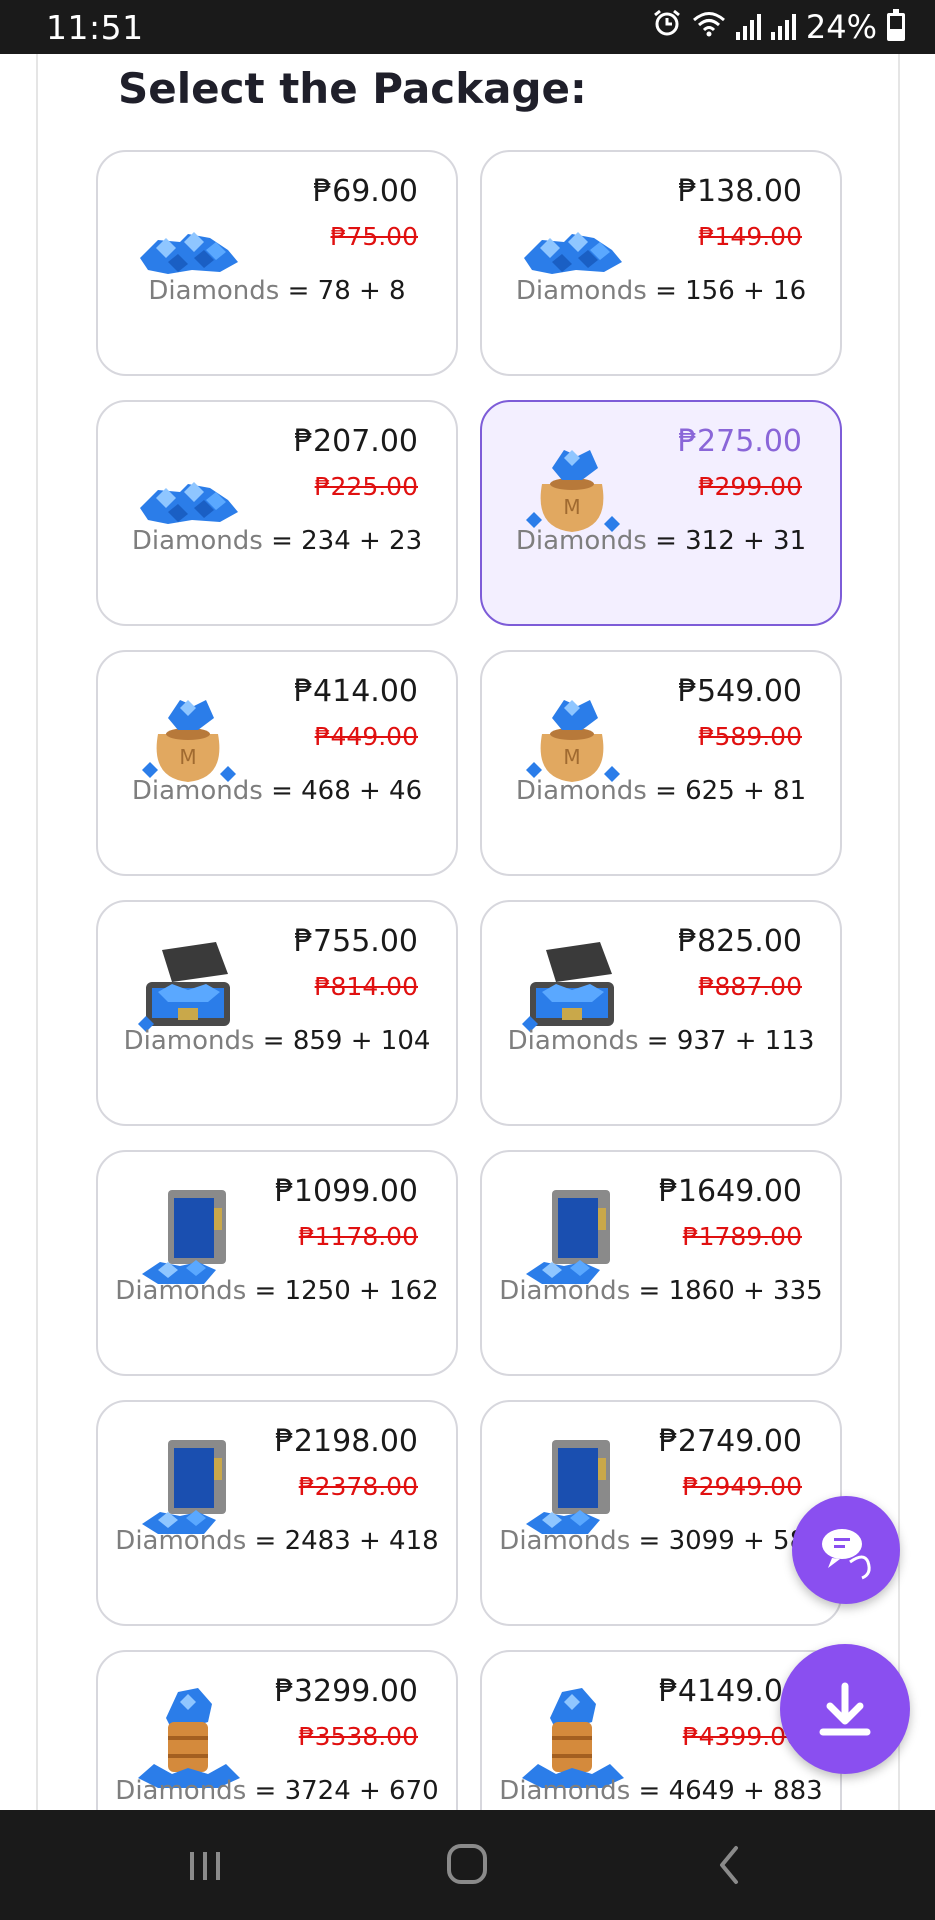 Image resolution: width=935 pixels, height=1920 pixels. I want to click on package-card: ₱1099.00 ₱1178.00 Diamonds = 1250 + 162, so click(277, 1263).